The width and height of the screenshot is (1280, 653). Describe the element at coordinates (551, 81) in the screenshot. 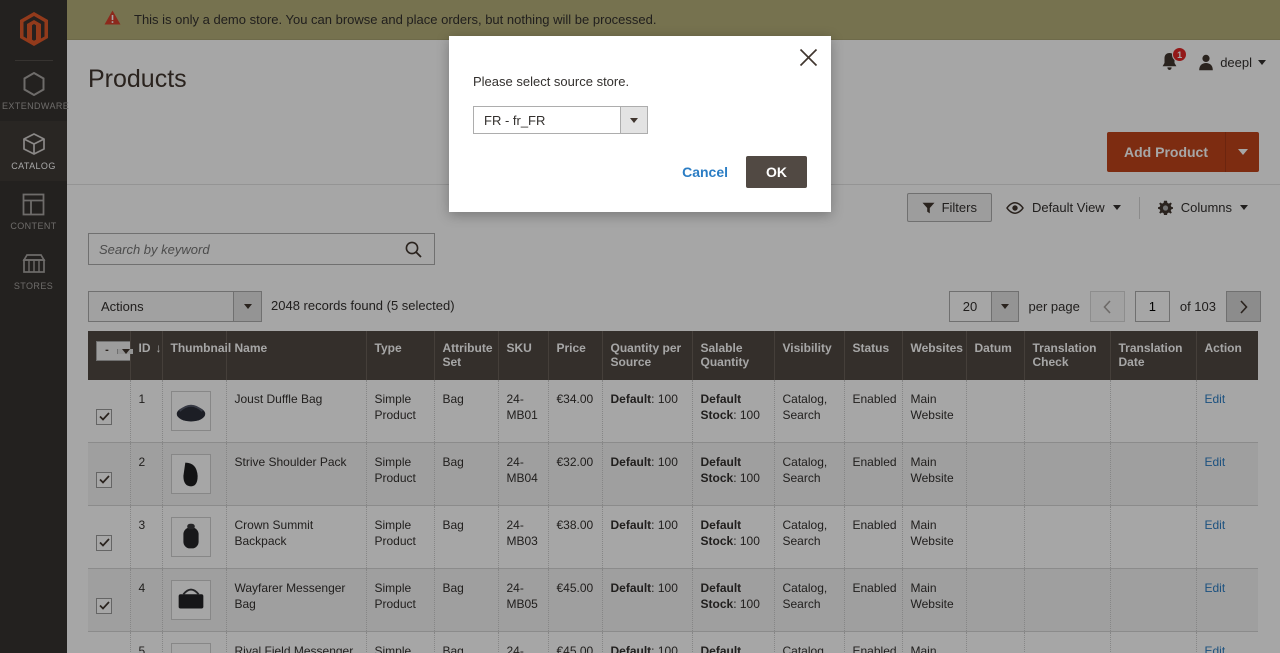

I see `modal-message: Please select source store.` at that location.